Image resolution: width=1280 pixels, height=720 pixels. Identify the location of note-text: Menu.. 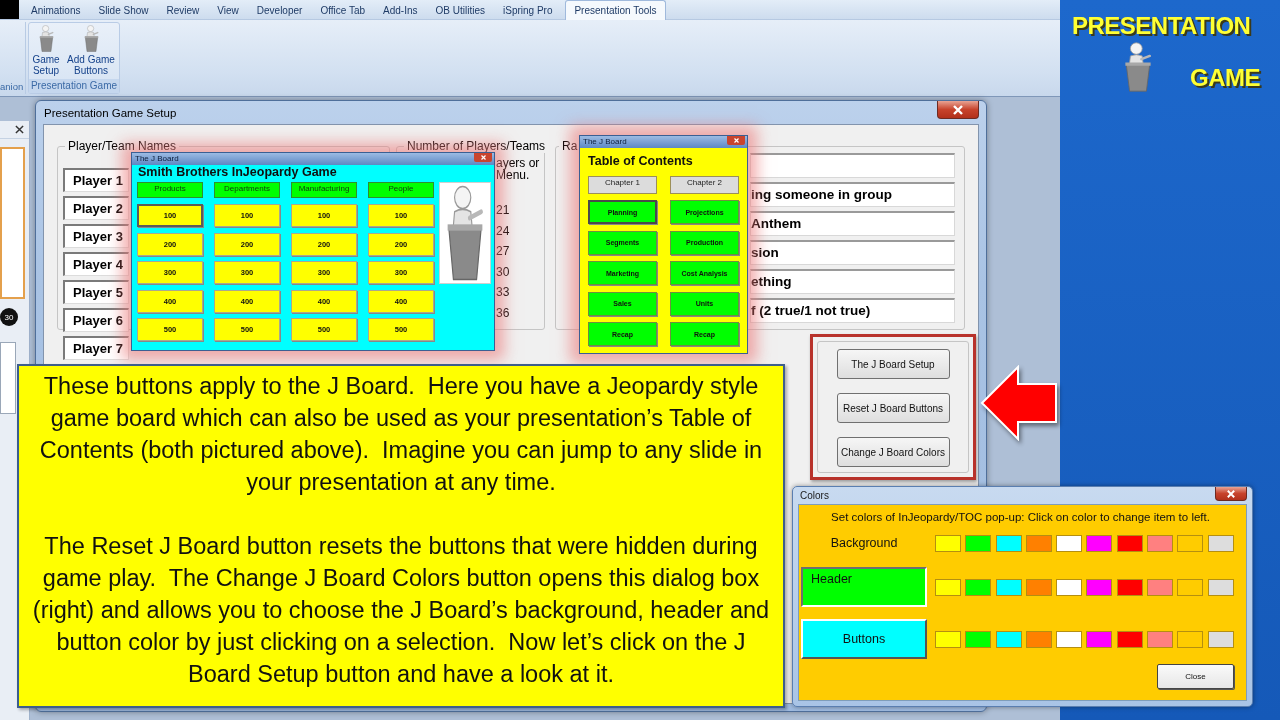
(513, 175).